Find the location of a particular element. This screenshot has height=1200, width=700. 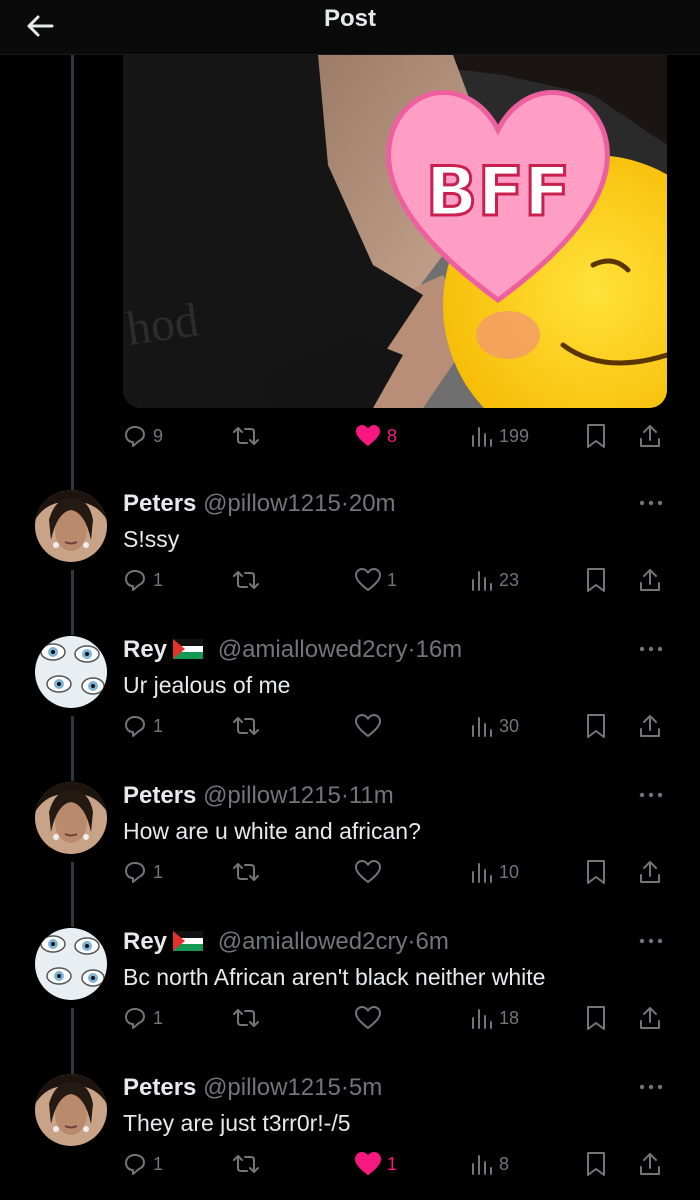

page-title: Post is located at coordinates (349, 18).